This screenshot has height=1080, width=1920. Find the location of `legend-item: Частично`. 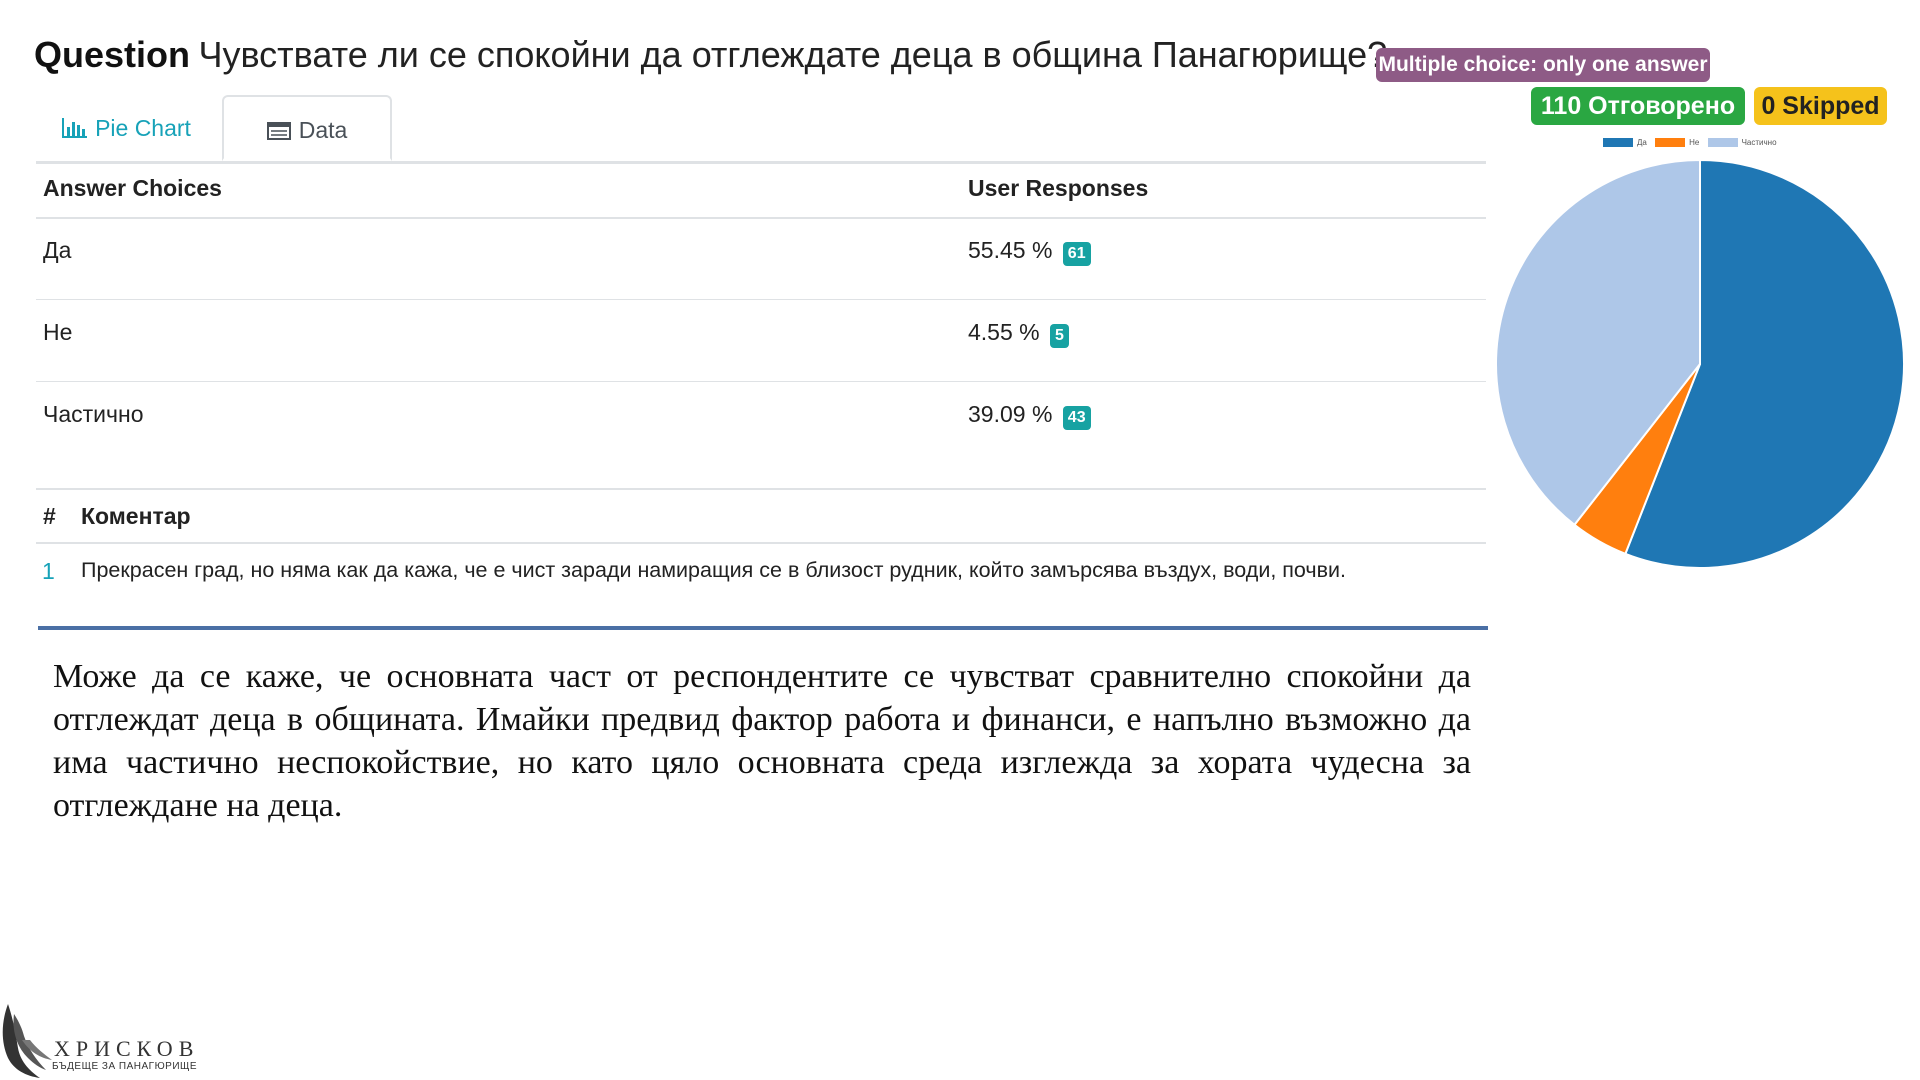

legend-item: Частично is located at coordinates (1742, 143).